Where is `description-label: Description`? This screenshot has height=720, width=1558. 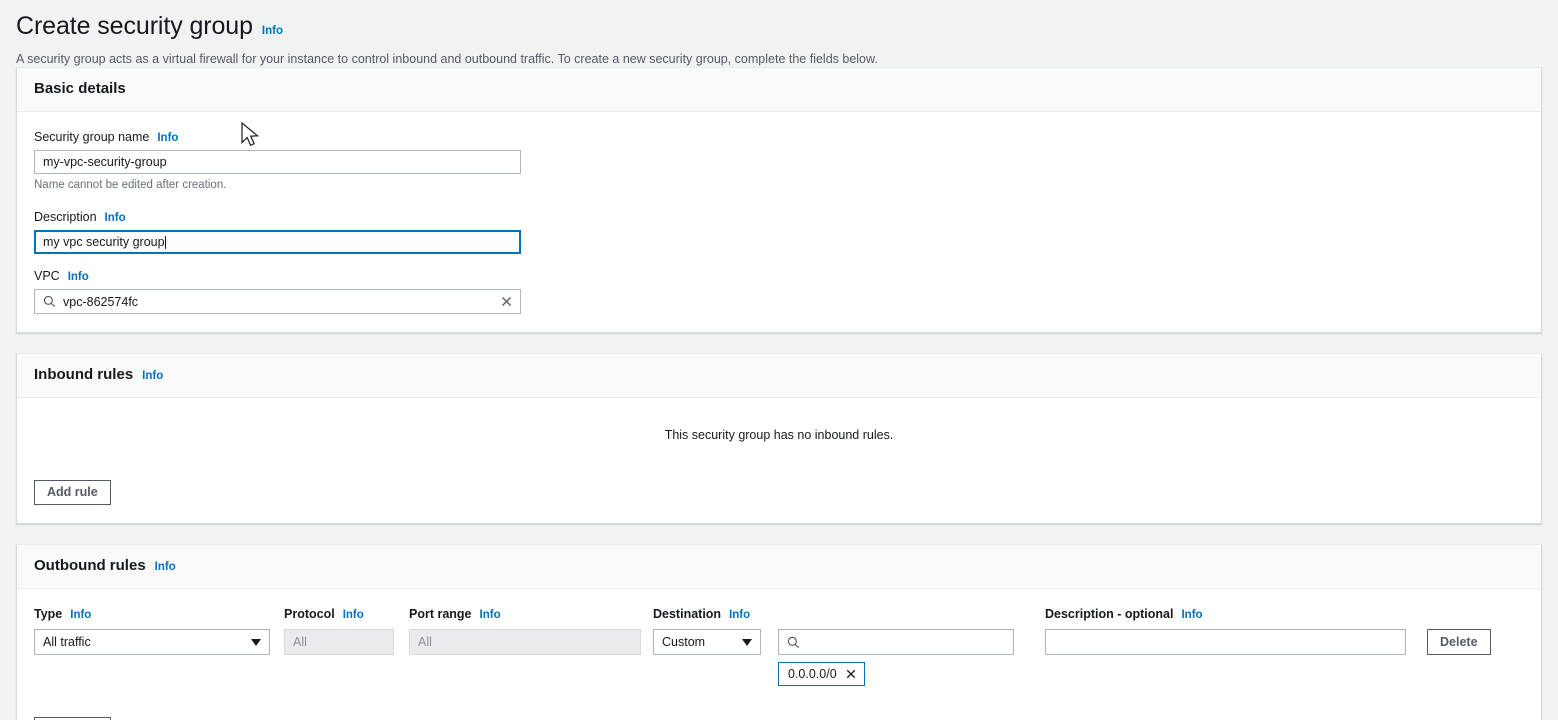 description-label: Description is located at coordinates (65, 217).